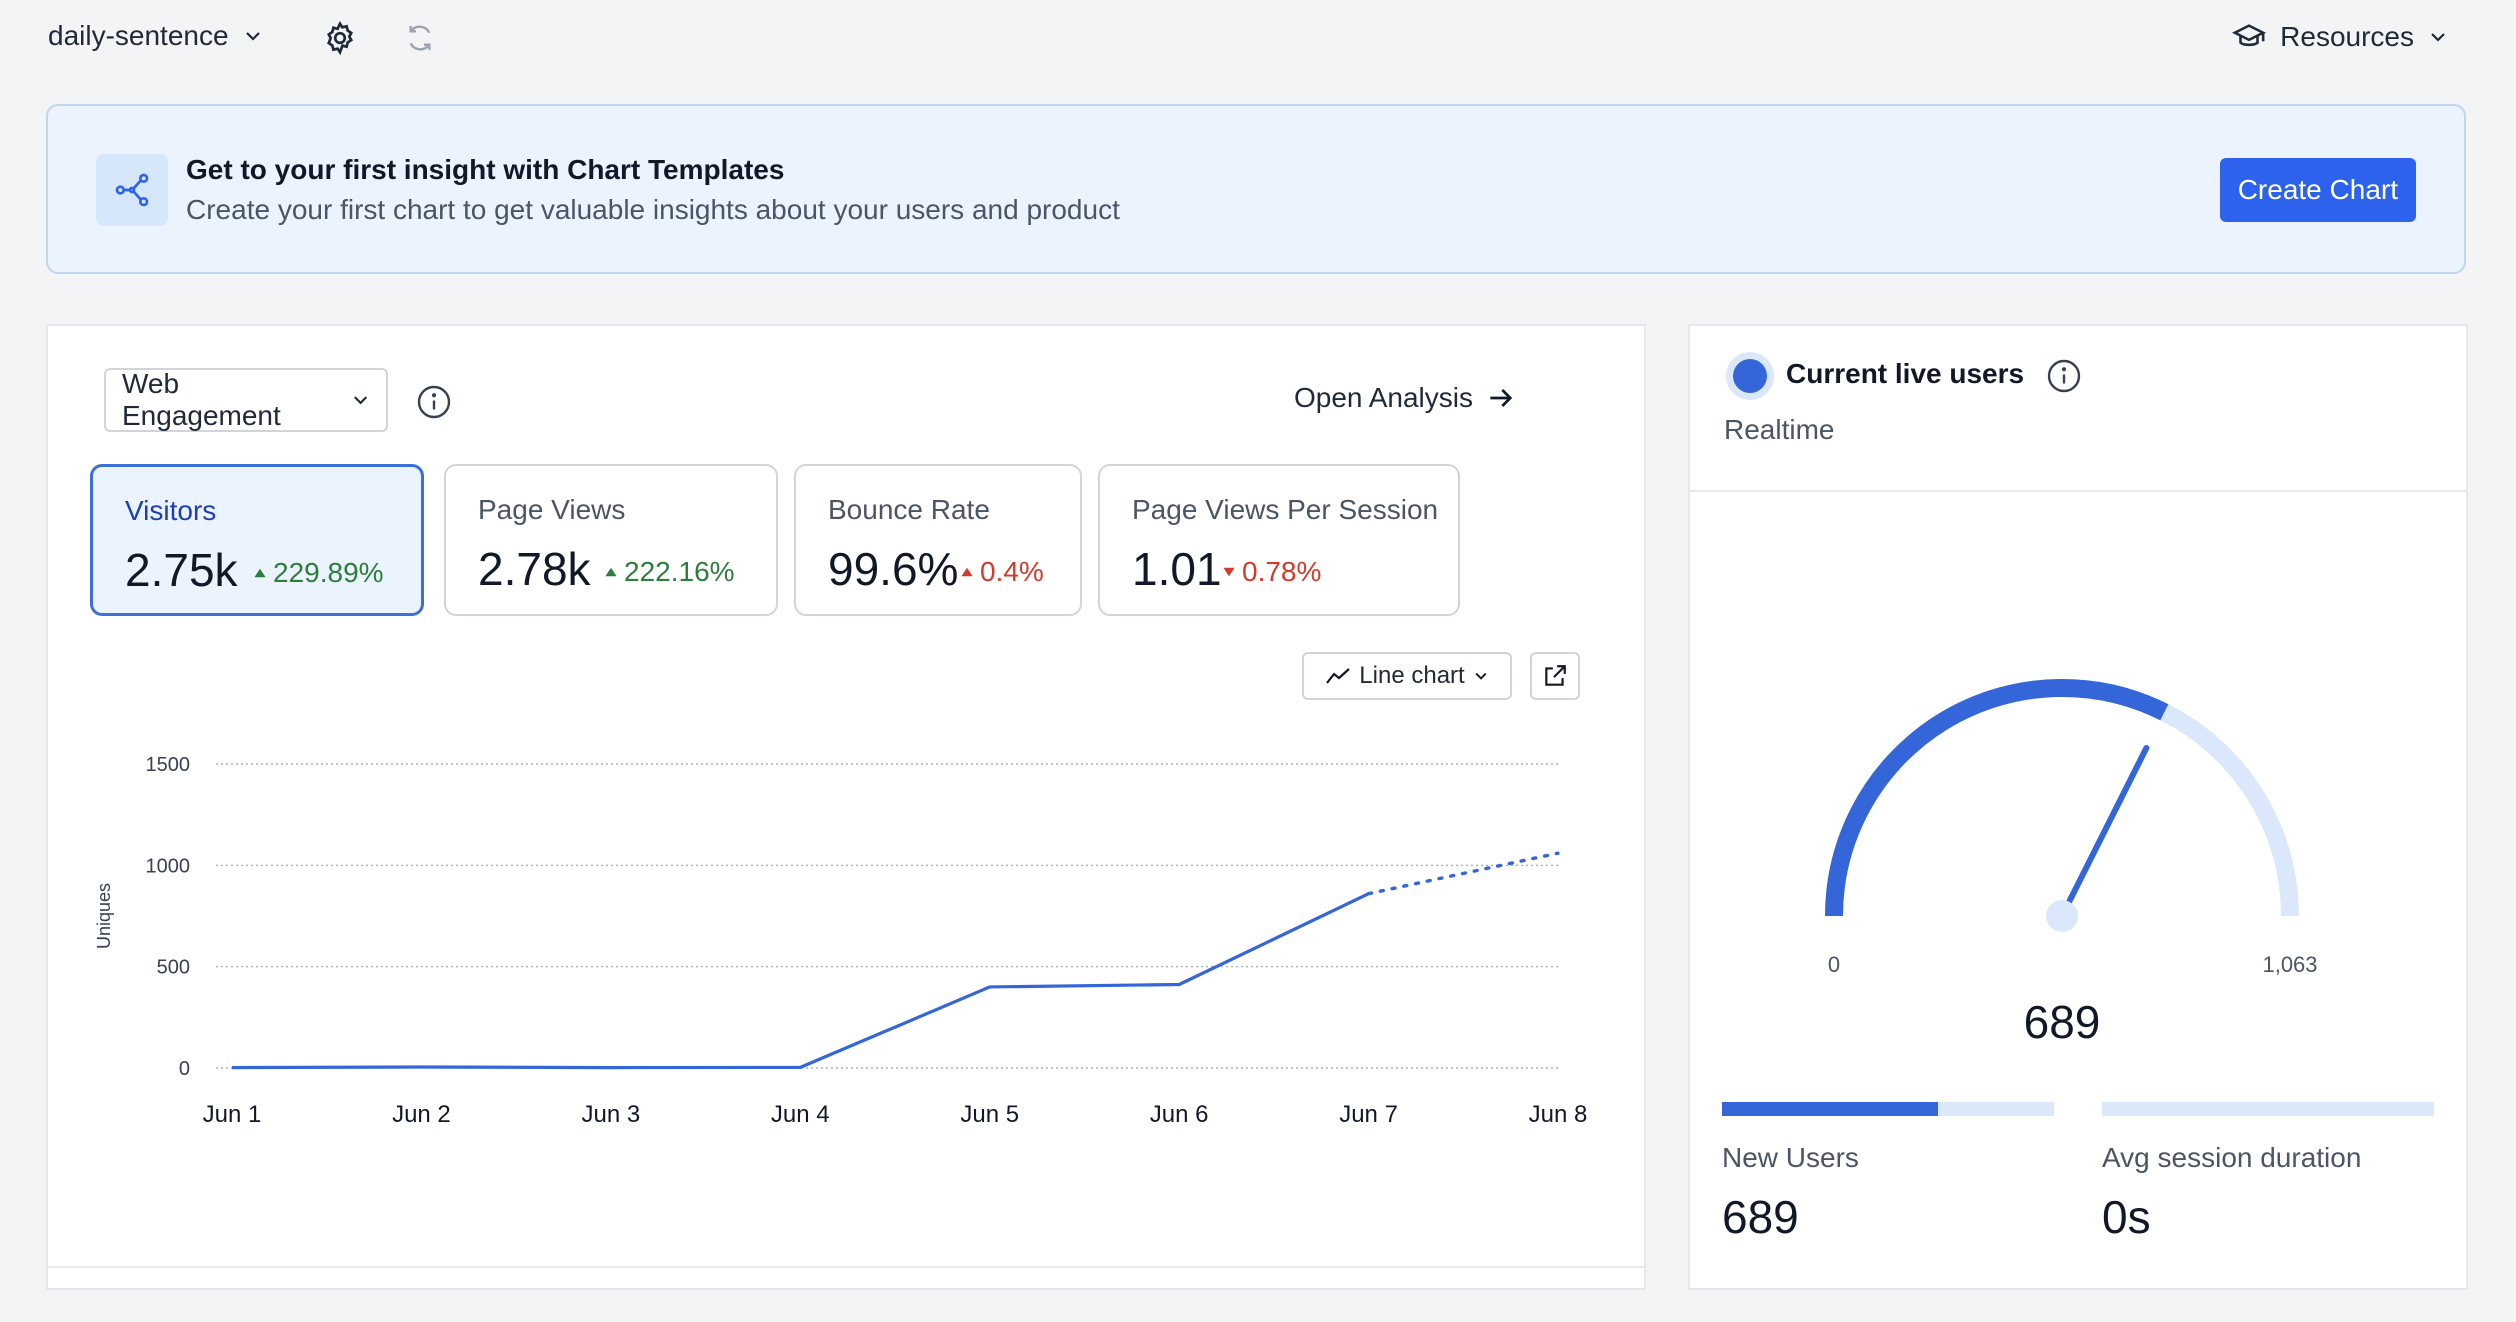 Image resolution: width=2516 pixels, height=1322 pixels. What do you see at coordinates (1179, 1114) in the screenshot?
I see `x-tick-label: Jun 6` at bounding box center [1179, 1114].